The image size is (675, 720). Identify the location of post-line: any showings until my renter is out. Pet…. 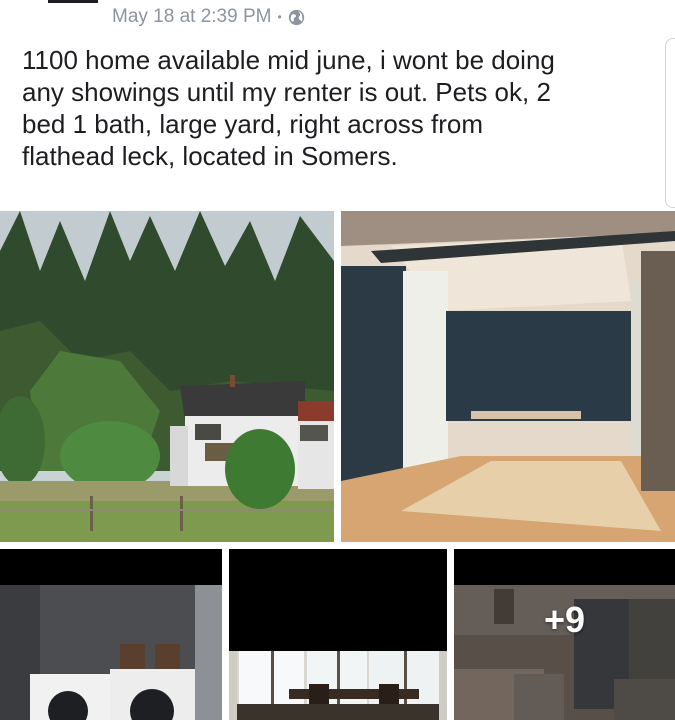
(286, 92).